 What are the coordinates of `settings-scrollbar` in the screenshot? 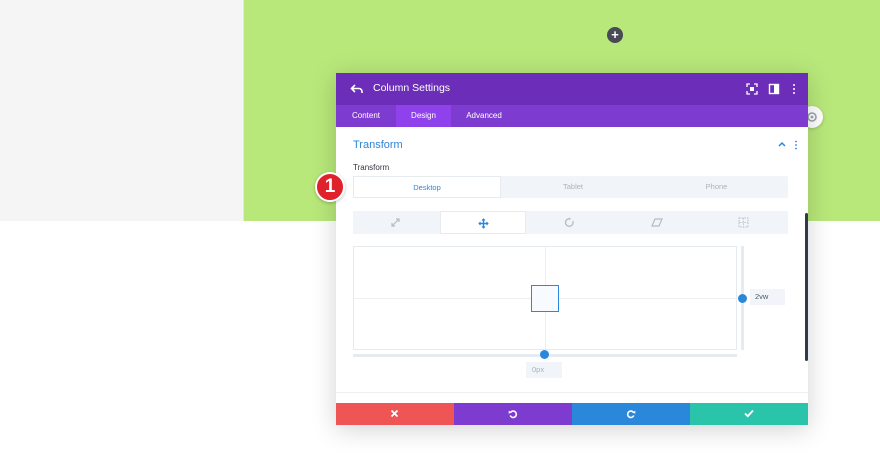 It's located at (806, 287).